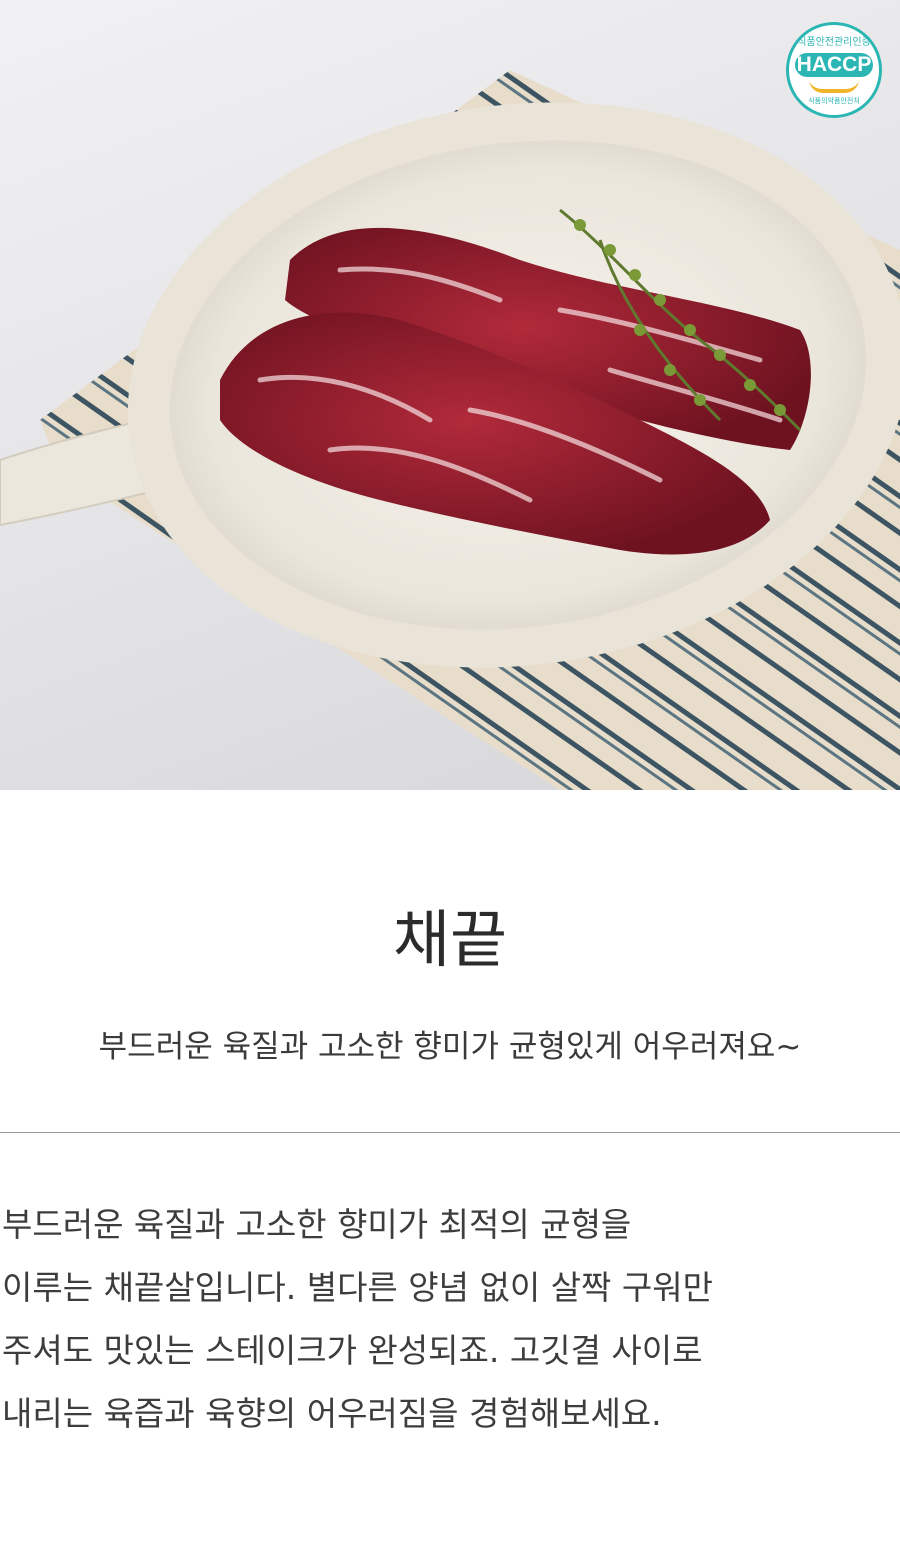 Image resolution: width=900 pixels, height=1562 pixels. I want to click on section-divider, so click(450, 1132).